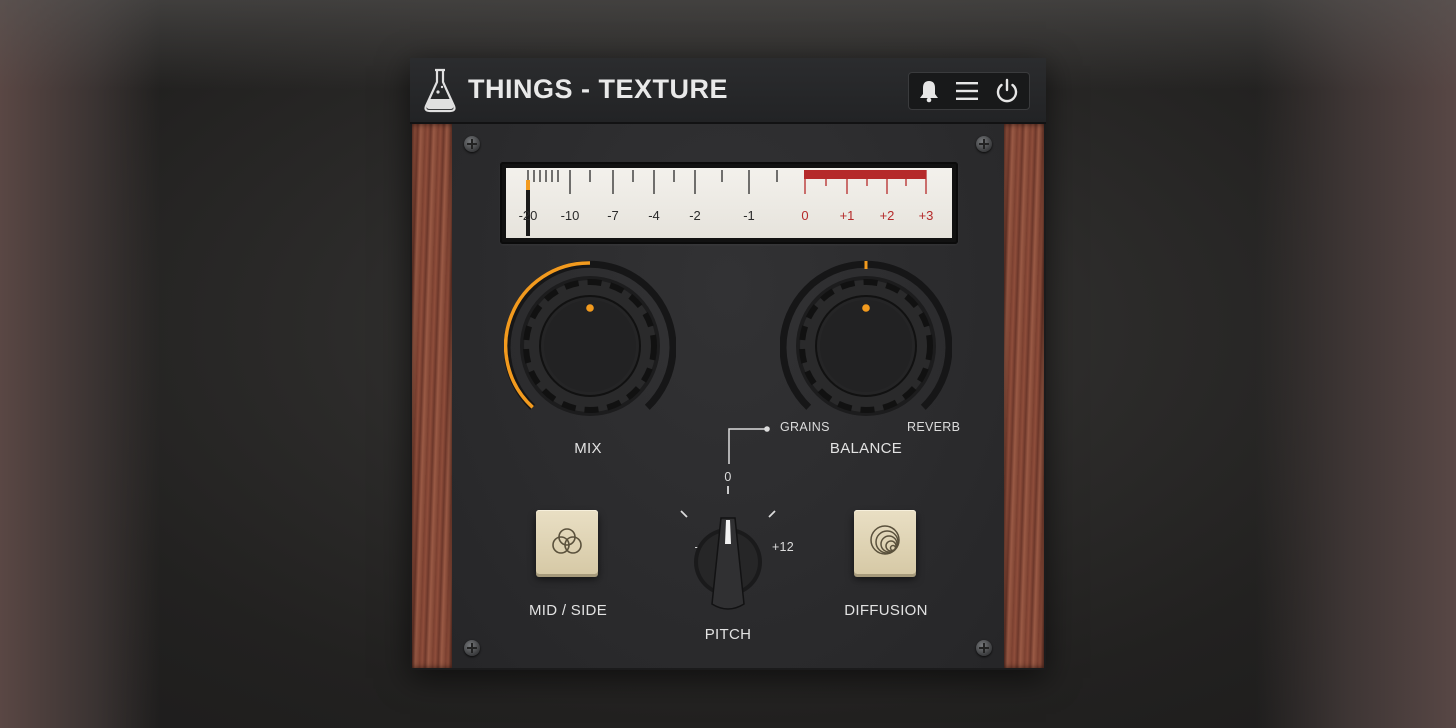  I want to click on meter-label: +1, so click(847, 215).